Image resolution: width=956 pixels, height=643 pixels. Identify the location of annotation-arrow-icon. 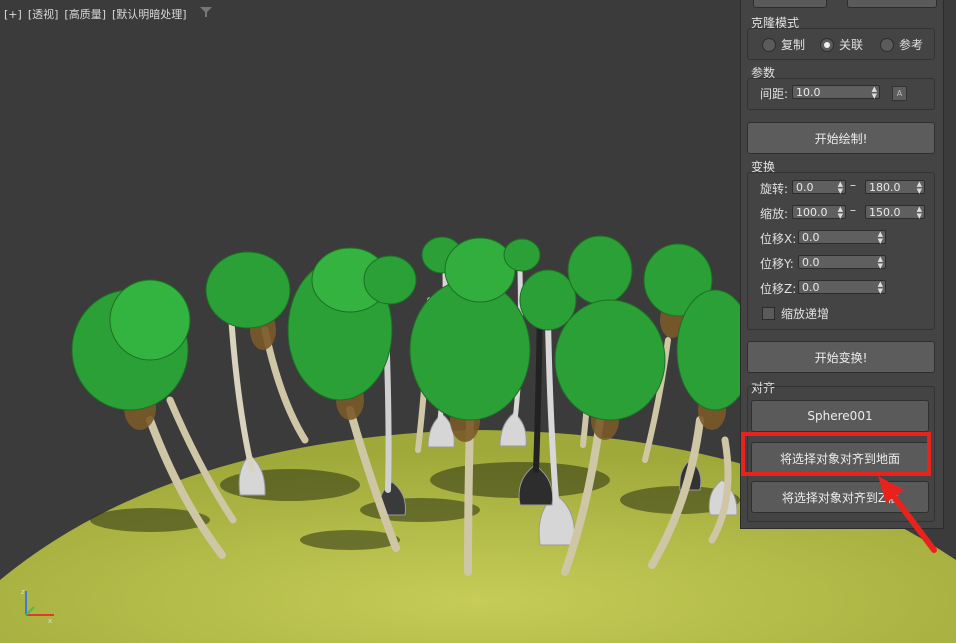
(907, 514).